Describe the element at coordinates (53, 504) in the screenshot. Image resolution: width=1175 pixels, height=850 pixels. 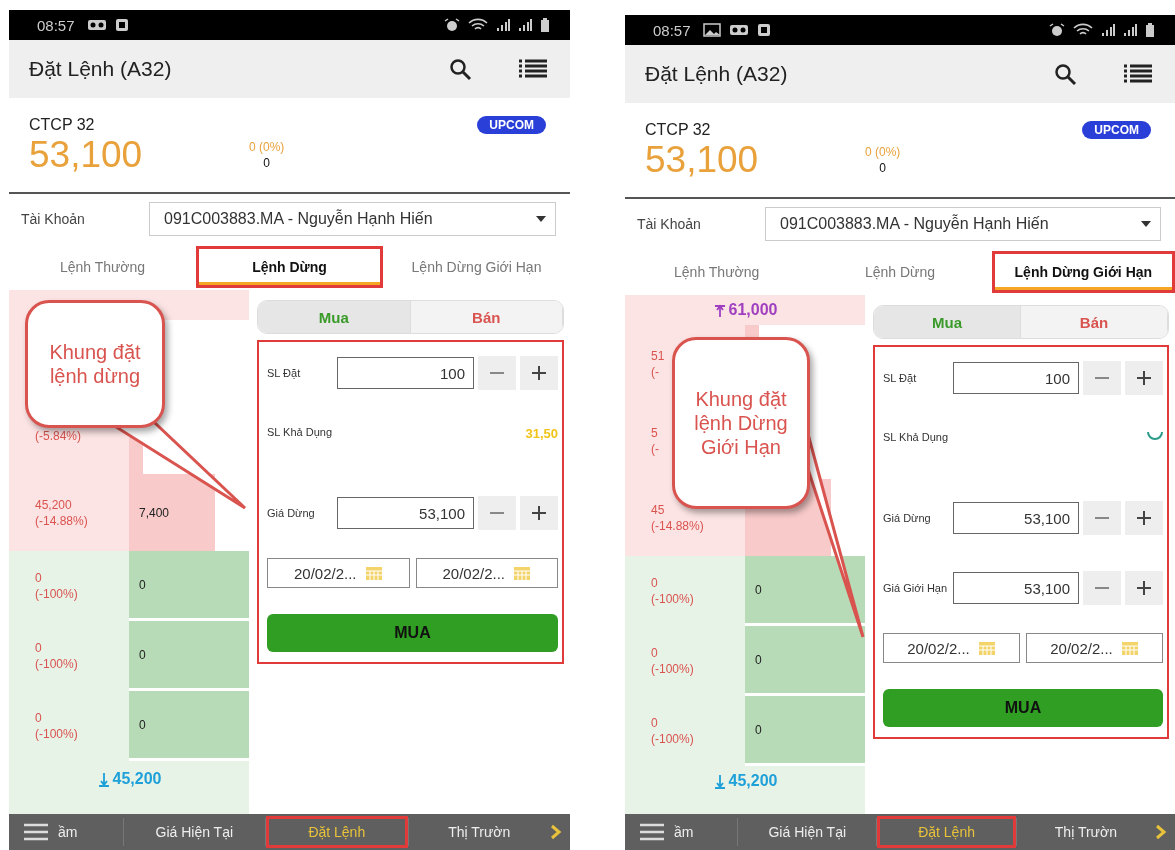
I see `bid-ask-price: 45,200` at that location.